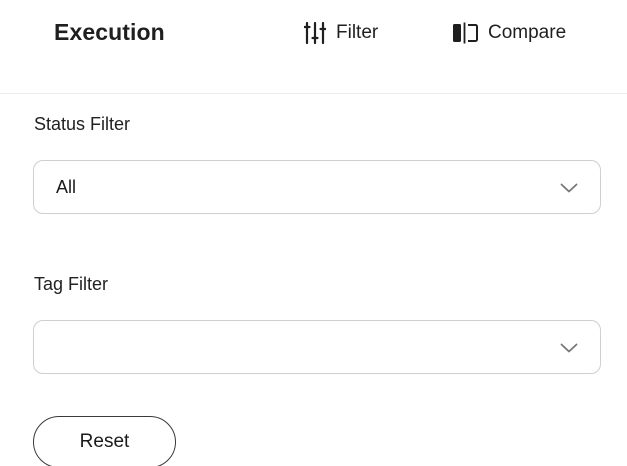 This screenshot has height=466, width=627. Describe the element at coordinates (470, 33) in the screenshot. I see `compare-columns-icon` at that location.